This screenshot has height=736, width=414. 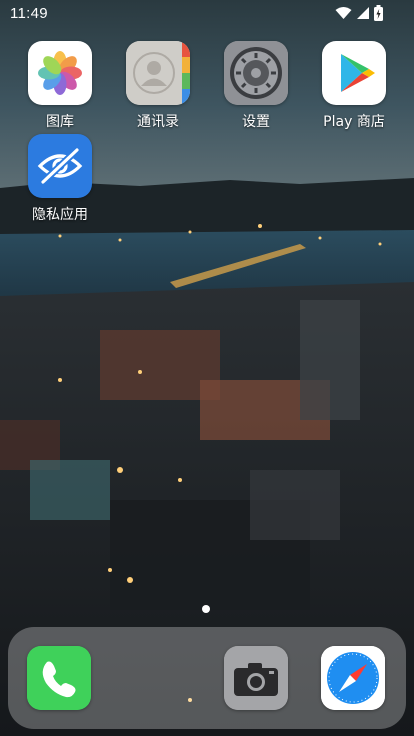 I want to click on cellular-signal-icon, so click(x=363, y=13).